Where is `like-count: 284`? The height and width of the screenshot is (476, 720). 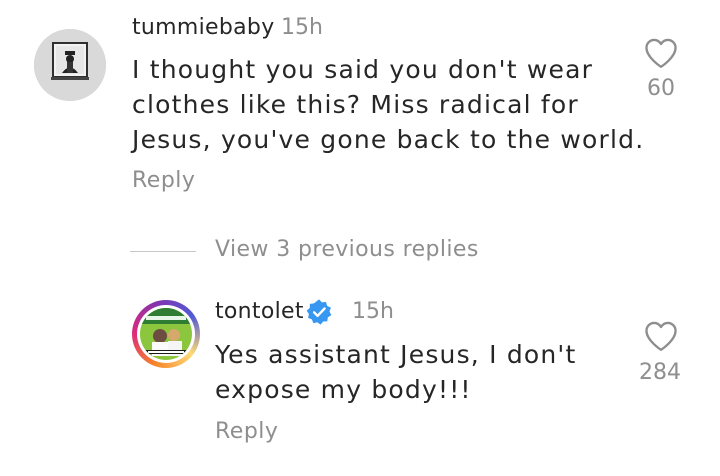 like-count: 284 is located at coordinates (660, 372).